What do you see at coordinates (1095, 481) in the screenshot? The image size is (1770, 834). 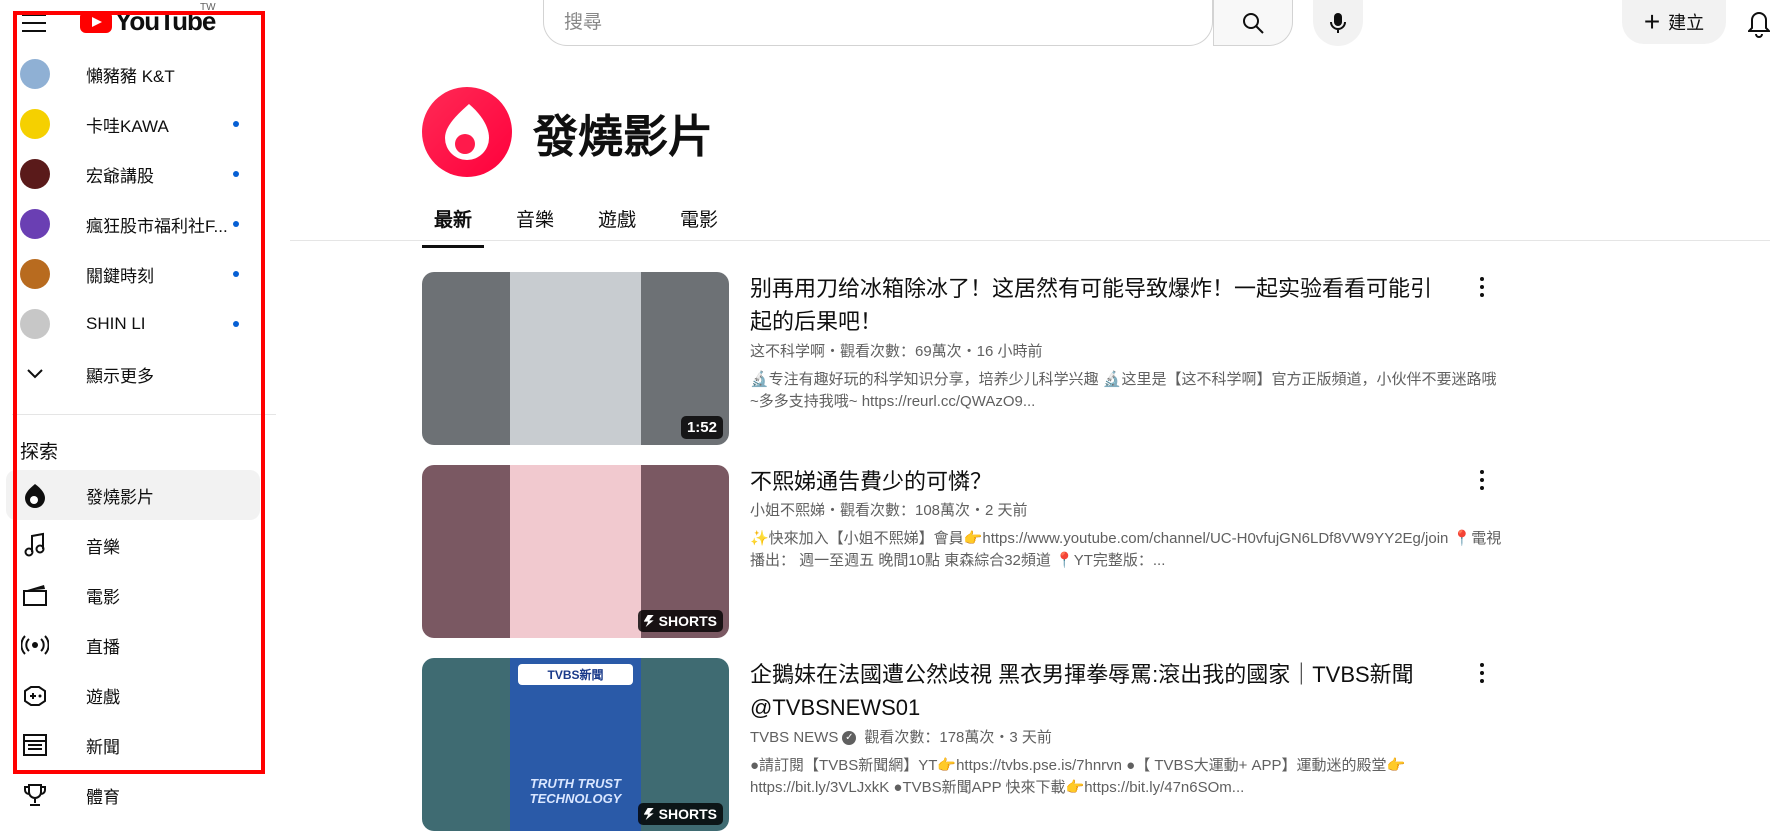 I see `video-title: 不熙娣通告費少的可憐？` at bounding box center [1095, 481].